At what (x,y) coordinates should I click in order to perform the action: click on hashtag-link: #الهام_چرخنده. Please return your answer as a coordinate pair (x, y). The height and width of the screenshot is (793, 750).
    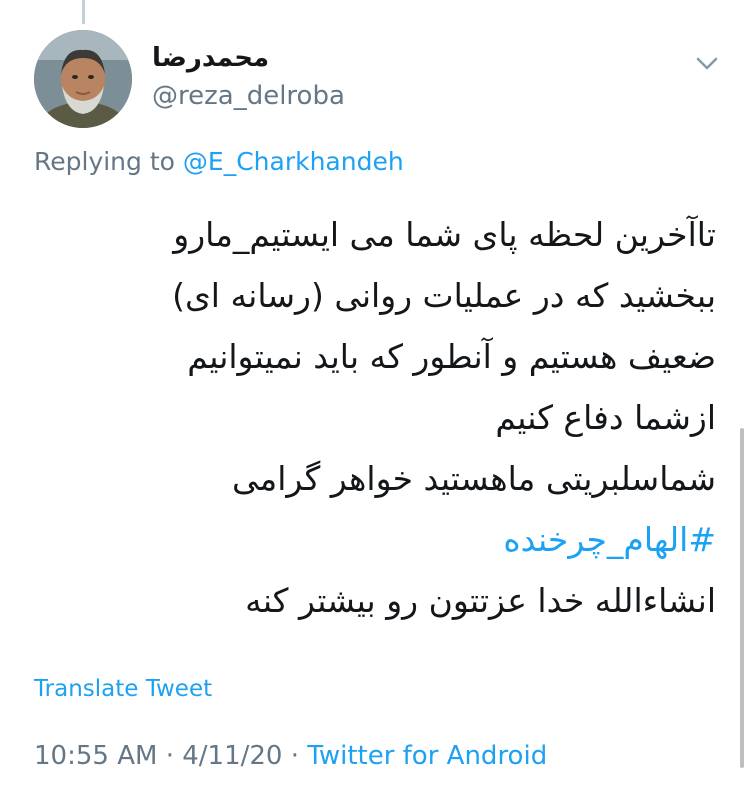
    Looking at the image, I should click on (371, 539).